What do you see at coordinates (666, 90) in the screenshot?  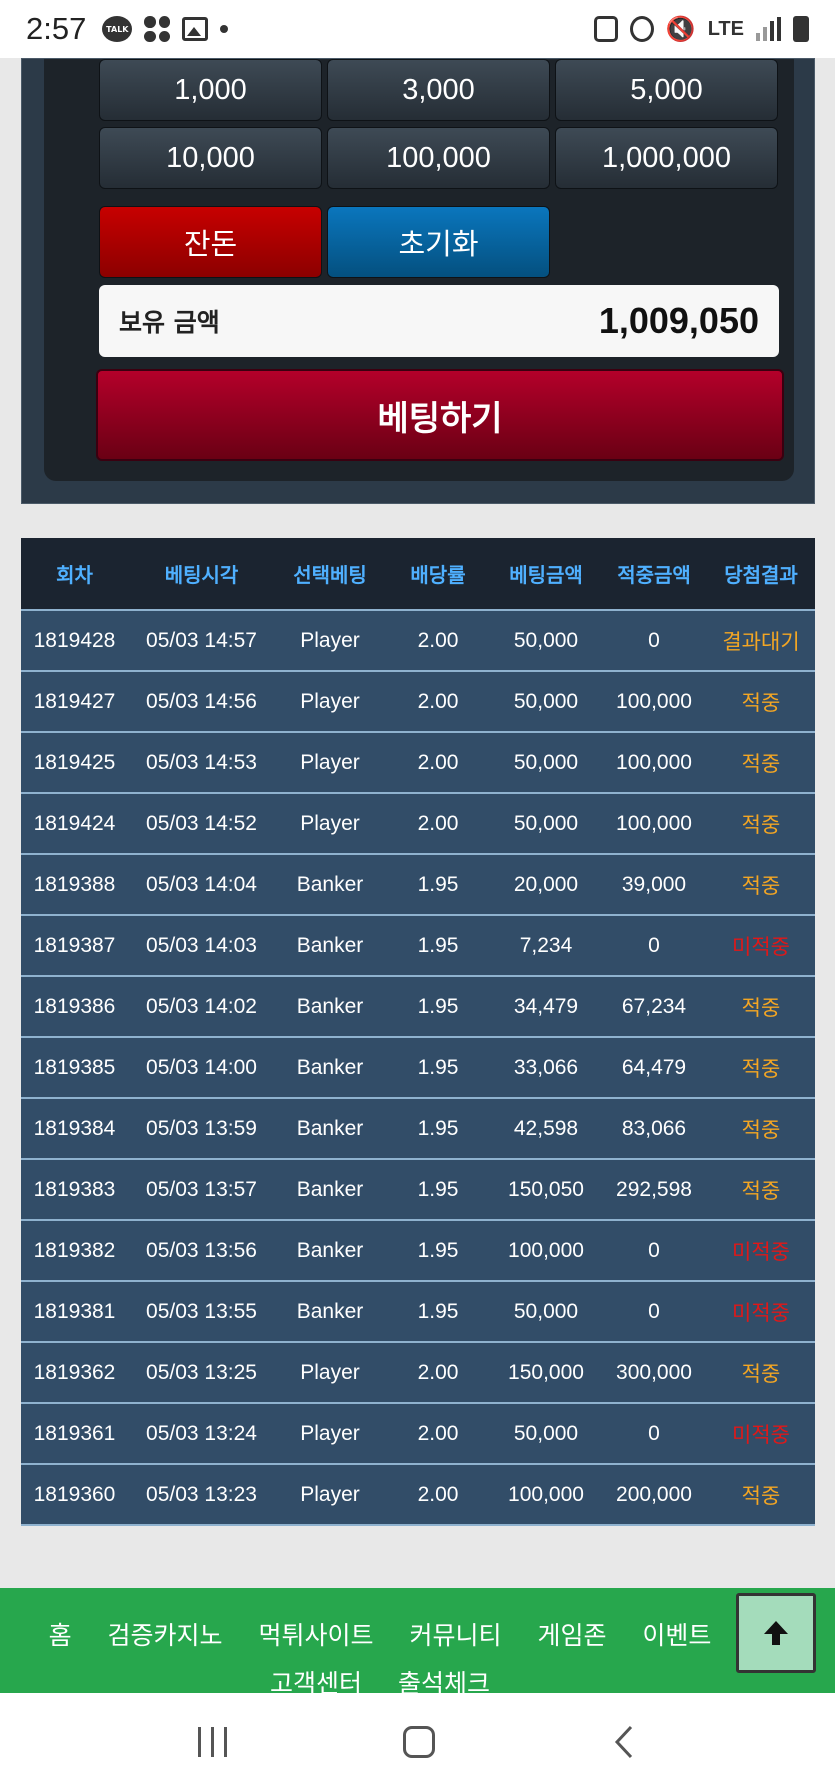 I see `chip-button-5000: 5,000` at bounding box center [666, 90].